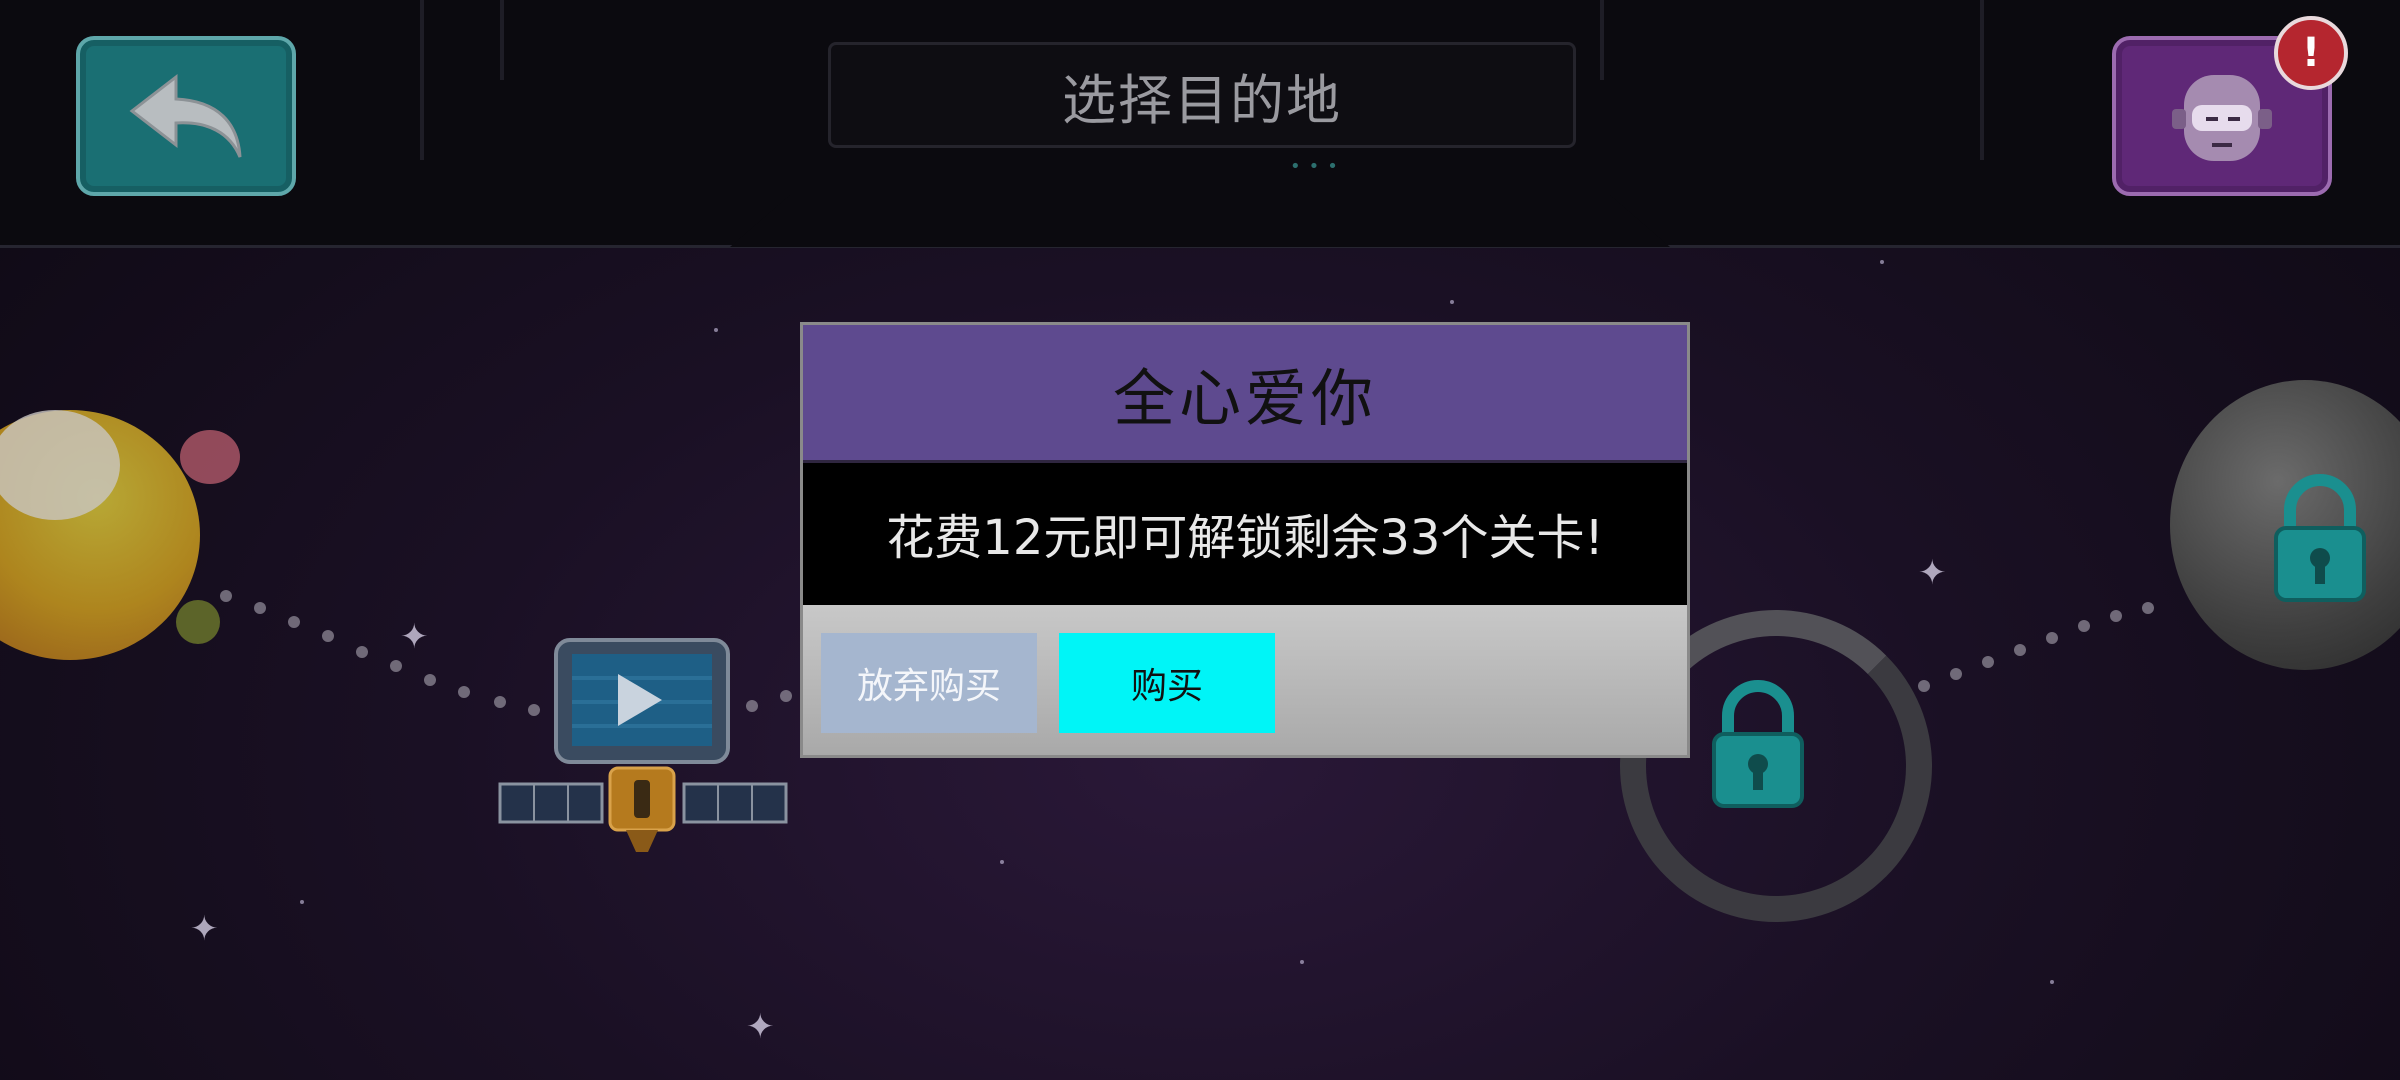 The image size is (2400, 1080). What do you see at coordinates (2311, 53) in the screenshot?
I see `alert-badge: !` at bounding box center [2311, 53].